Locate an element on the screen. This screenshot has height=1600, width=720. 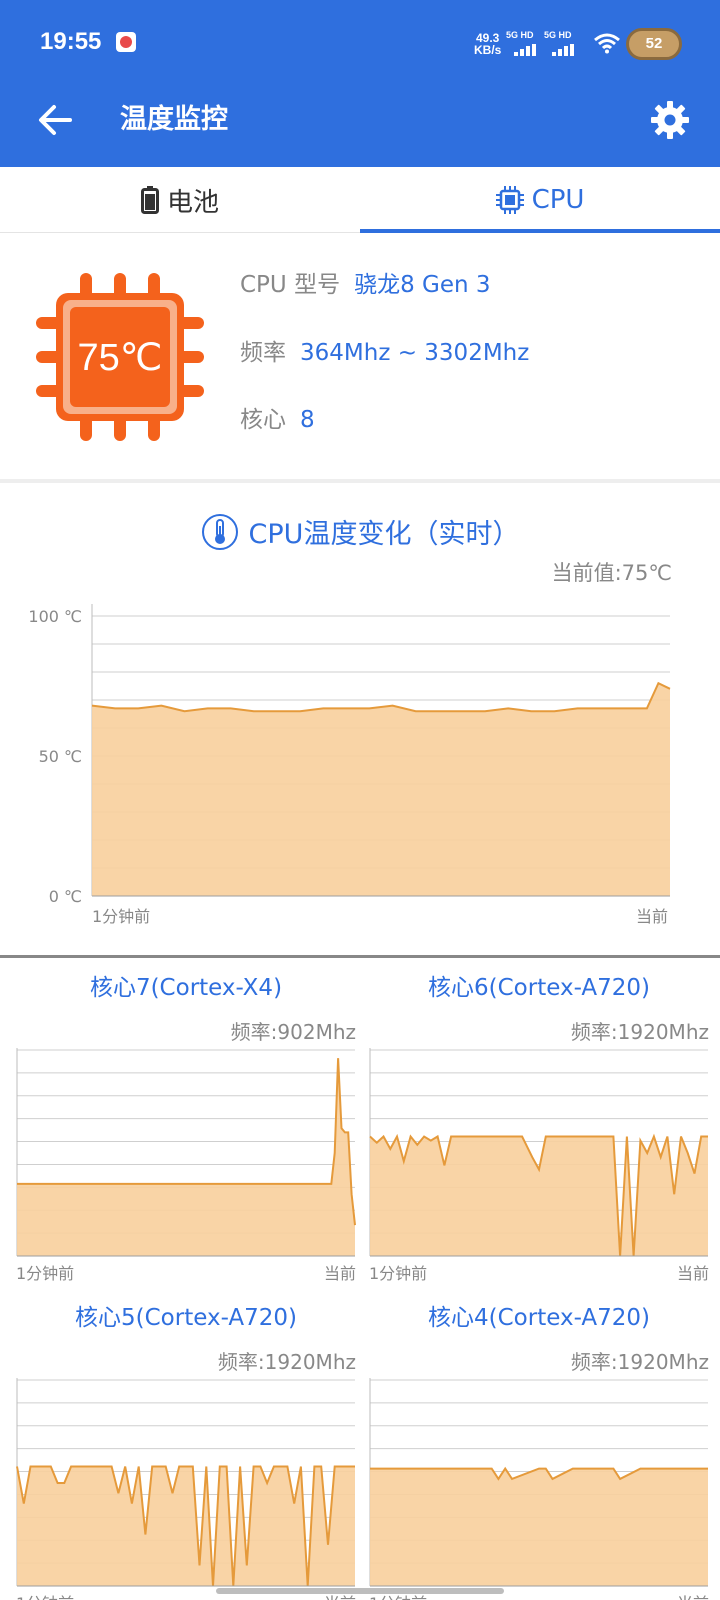
temp-chart-title: CPU温度变化（实时） is located at coordinates (360, 531).